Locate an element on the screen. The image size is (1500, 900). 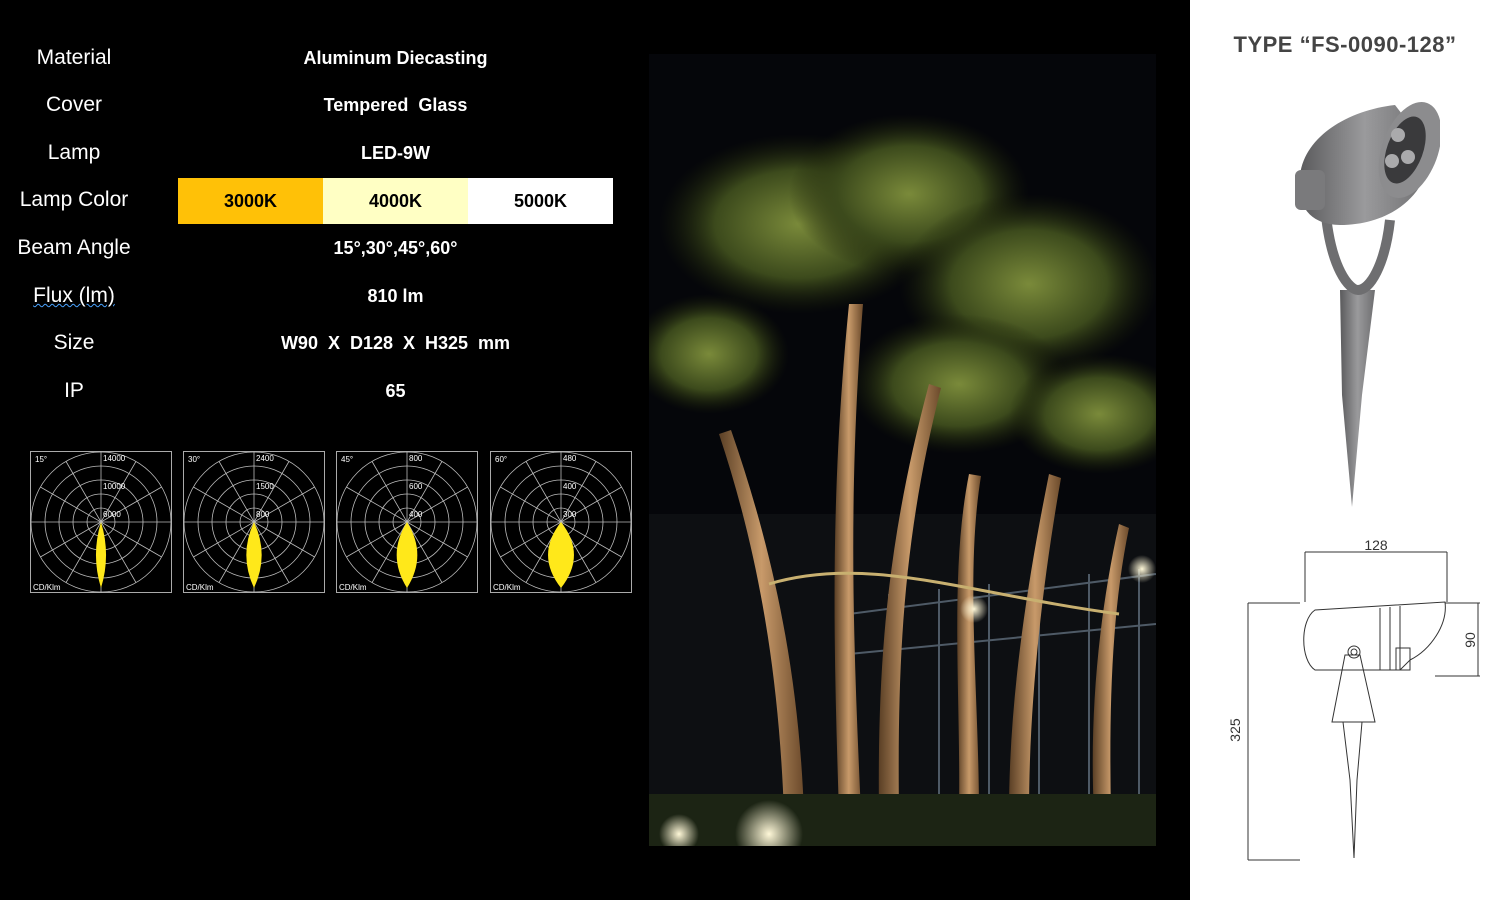
polar-ring-label: 2400 is located at coordinates (265, 458).